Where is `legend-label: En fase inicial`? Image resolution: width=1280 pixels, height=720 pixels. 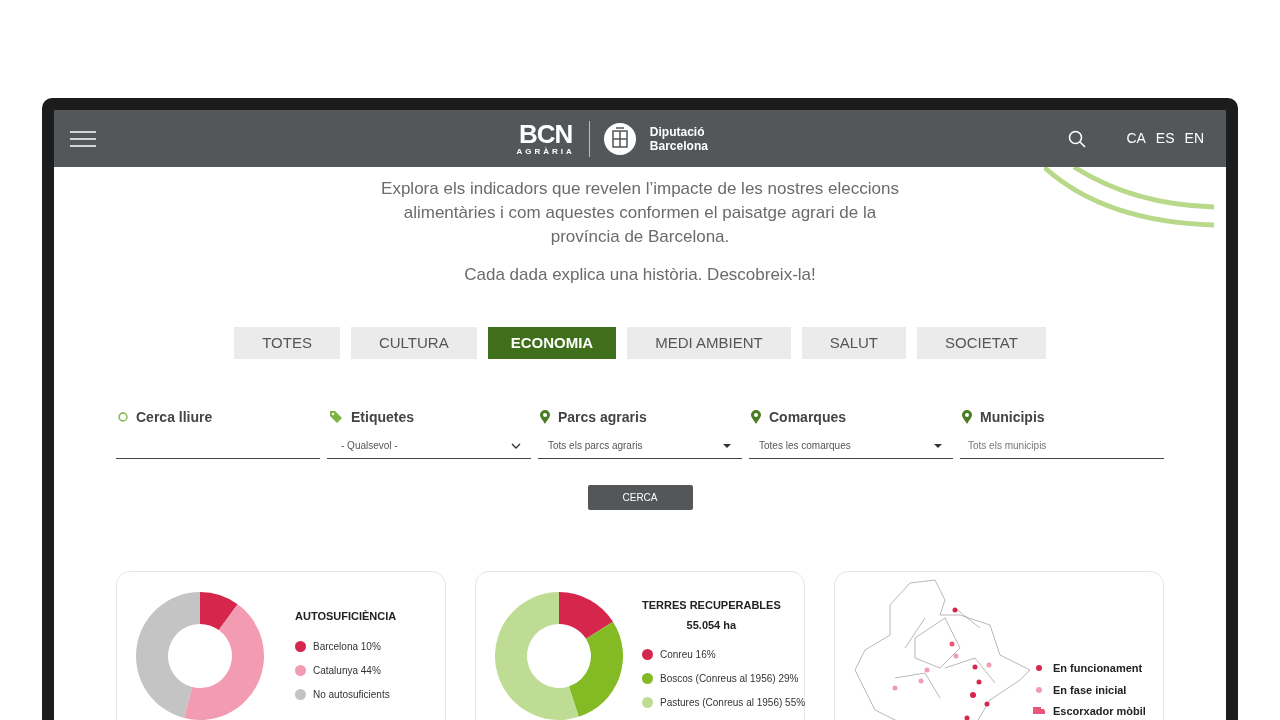 legend-label: En fase inicial is located at coordinates (1090, 690).